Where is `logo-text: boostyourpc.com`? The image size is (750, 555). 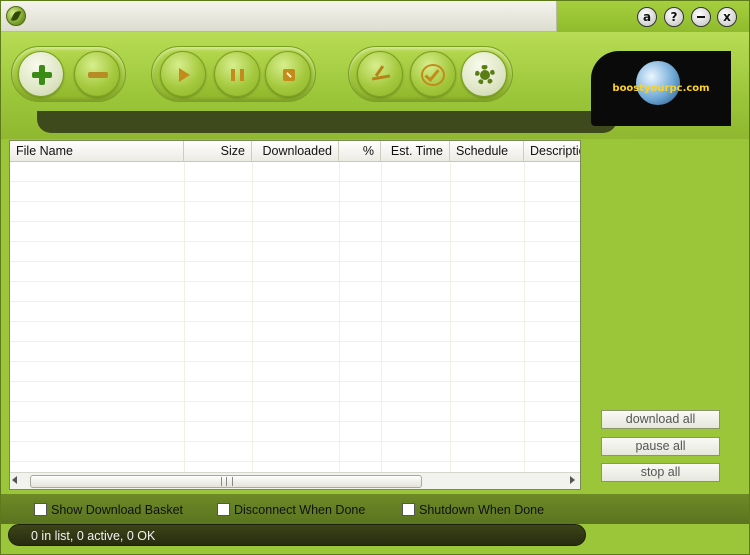
logo-text: boostyourpc.com is located at coordinates (661, 88).